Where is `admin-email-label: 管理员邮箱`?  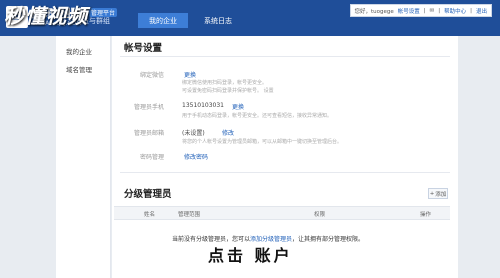
admin-email-label: 管理员邮箱 is located at coordinates (148, 133).